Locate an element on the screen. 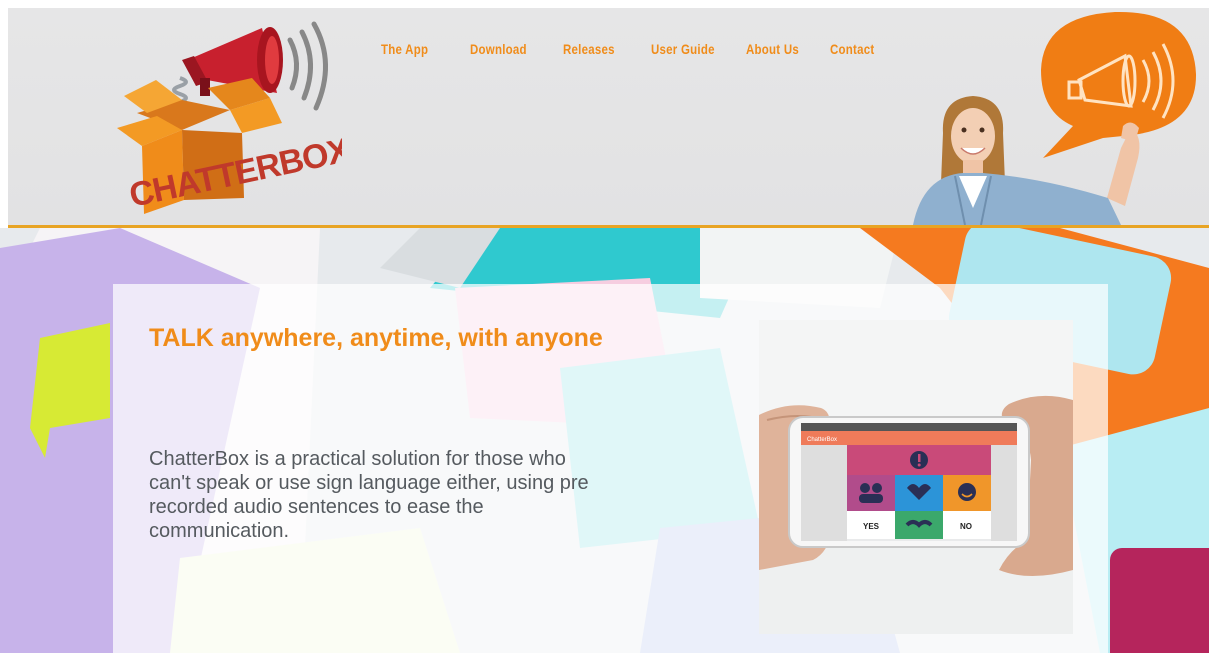 This screenshot has height=653, width=1209. chatterbox-logo: CHATTERBOX is located at coordinates (227, 120).